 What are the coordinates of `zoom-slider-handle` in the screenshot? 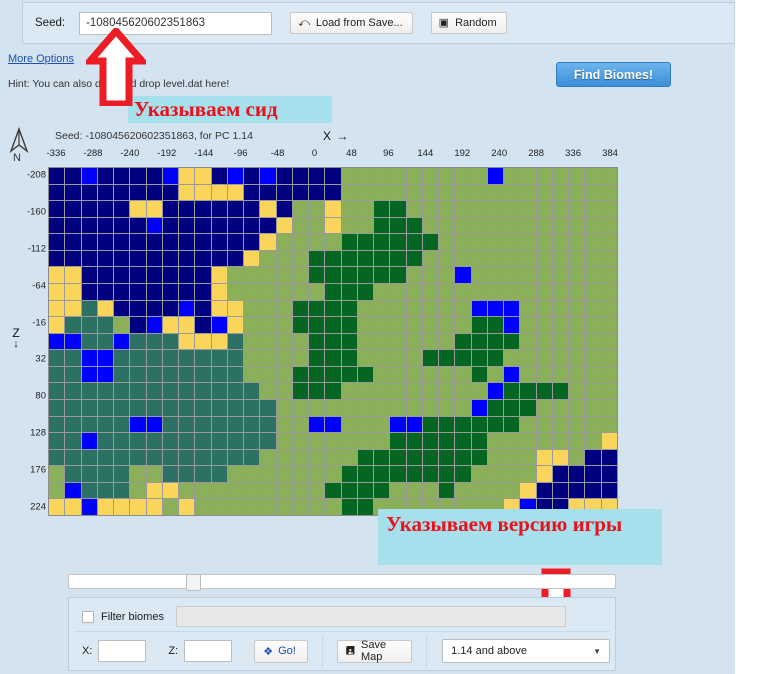 It's located at (194, 582).